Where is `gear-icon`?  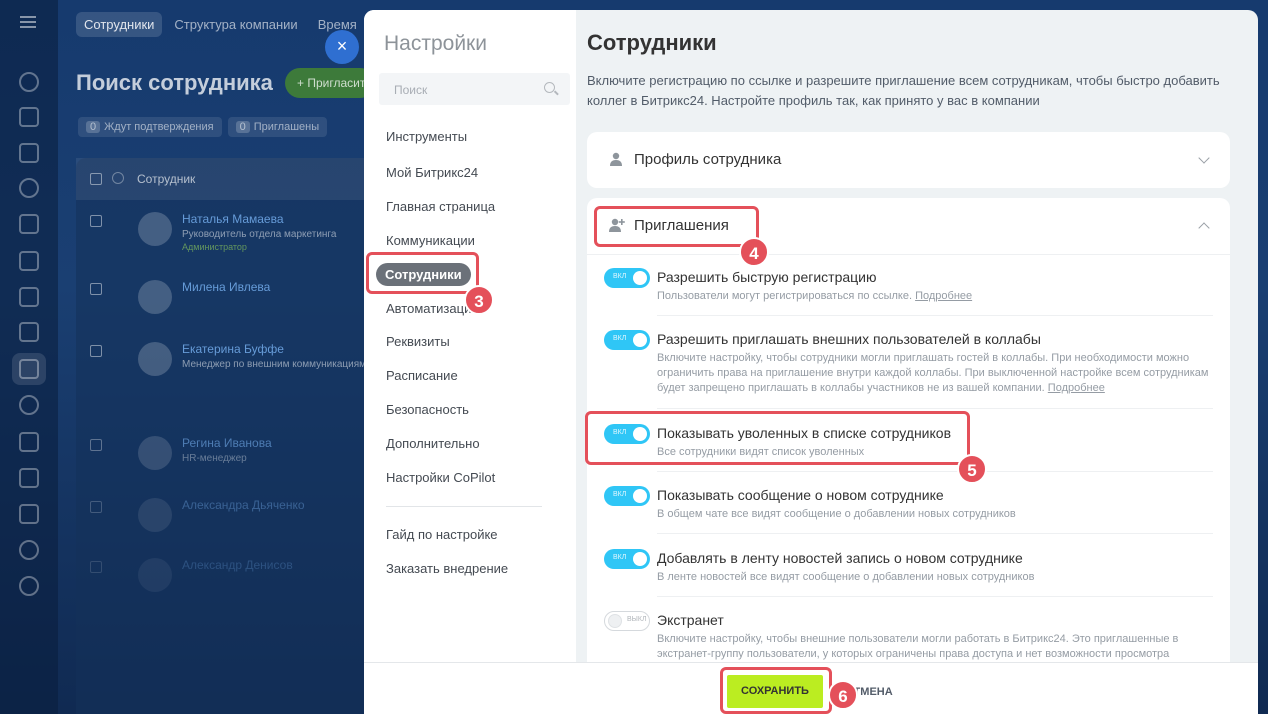 gear-icon is located at coordinates (118, 178).